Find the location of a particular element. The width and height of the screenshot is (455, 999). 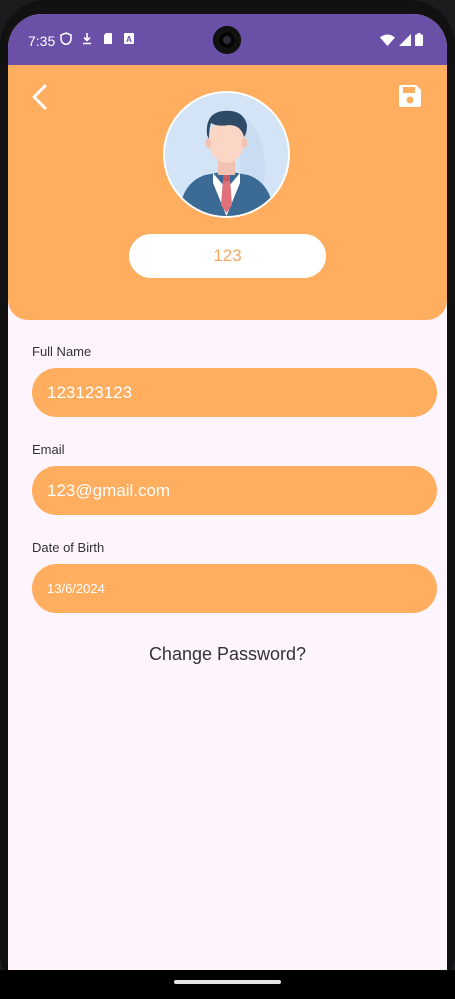

status-icons-right is located at coordinates (401, 39).